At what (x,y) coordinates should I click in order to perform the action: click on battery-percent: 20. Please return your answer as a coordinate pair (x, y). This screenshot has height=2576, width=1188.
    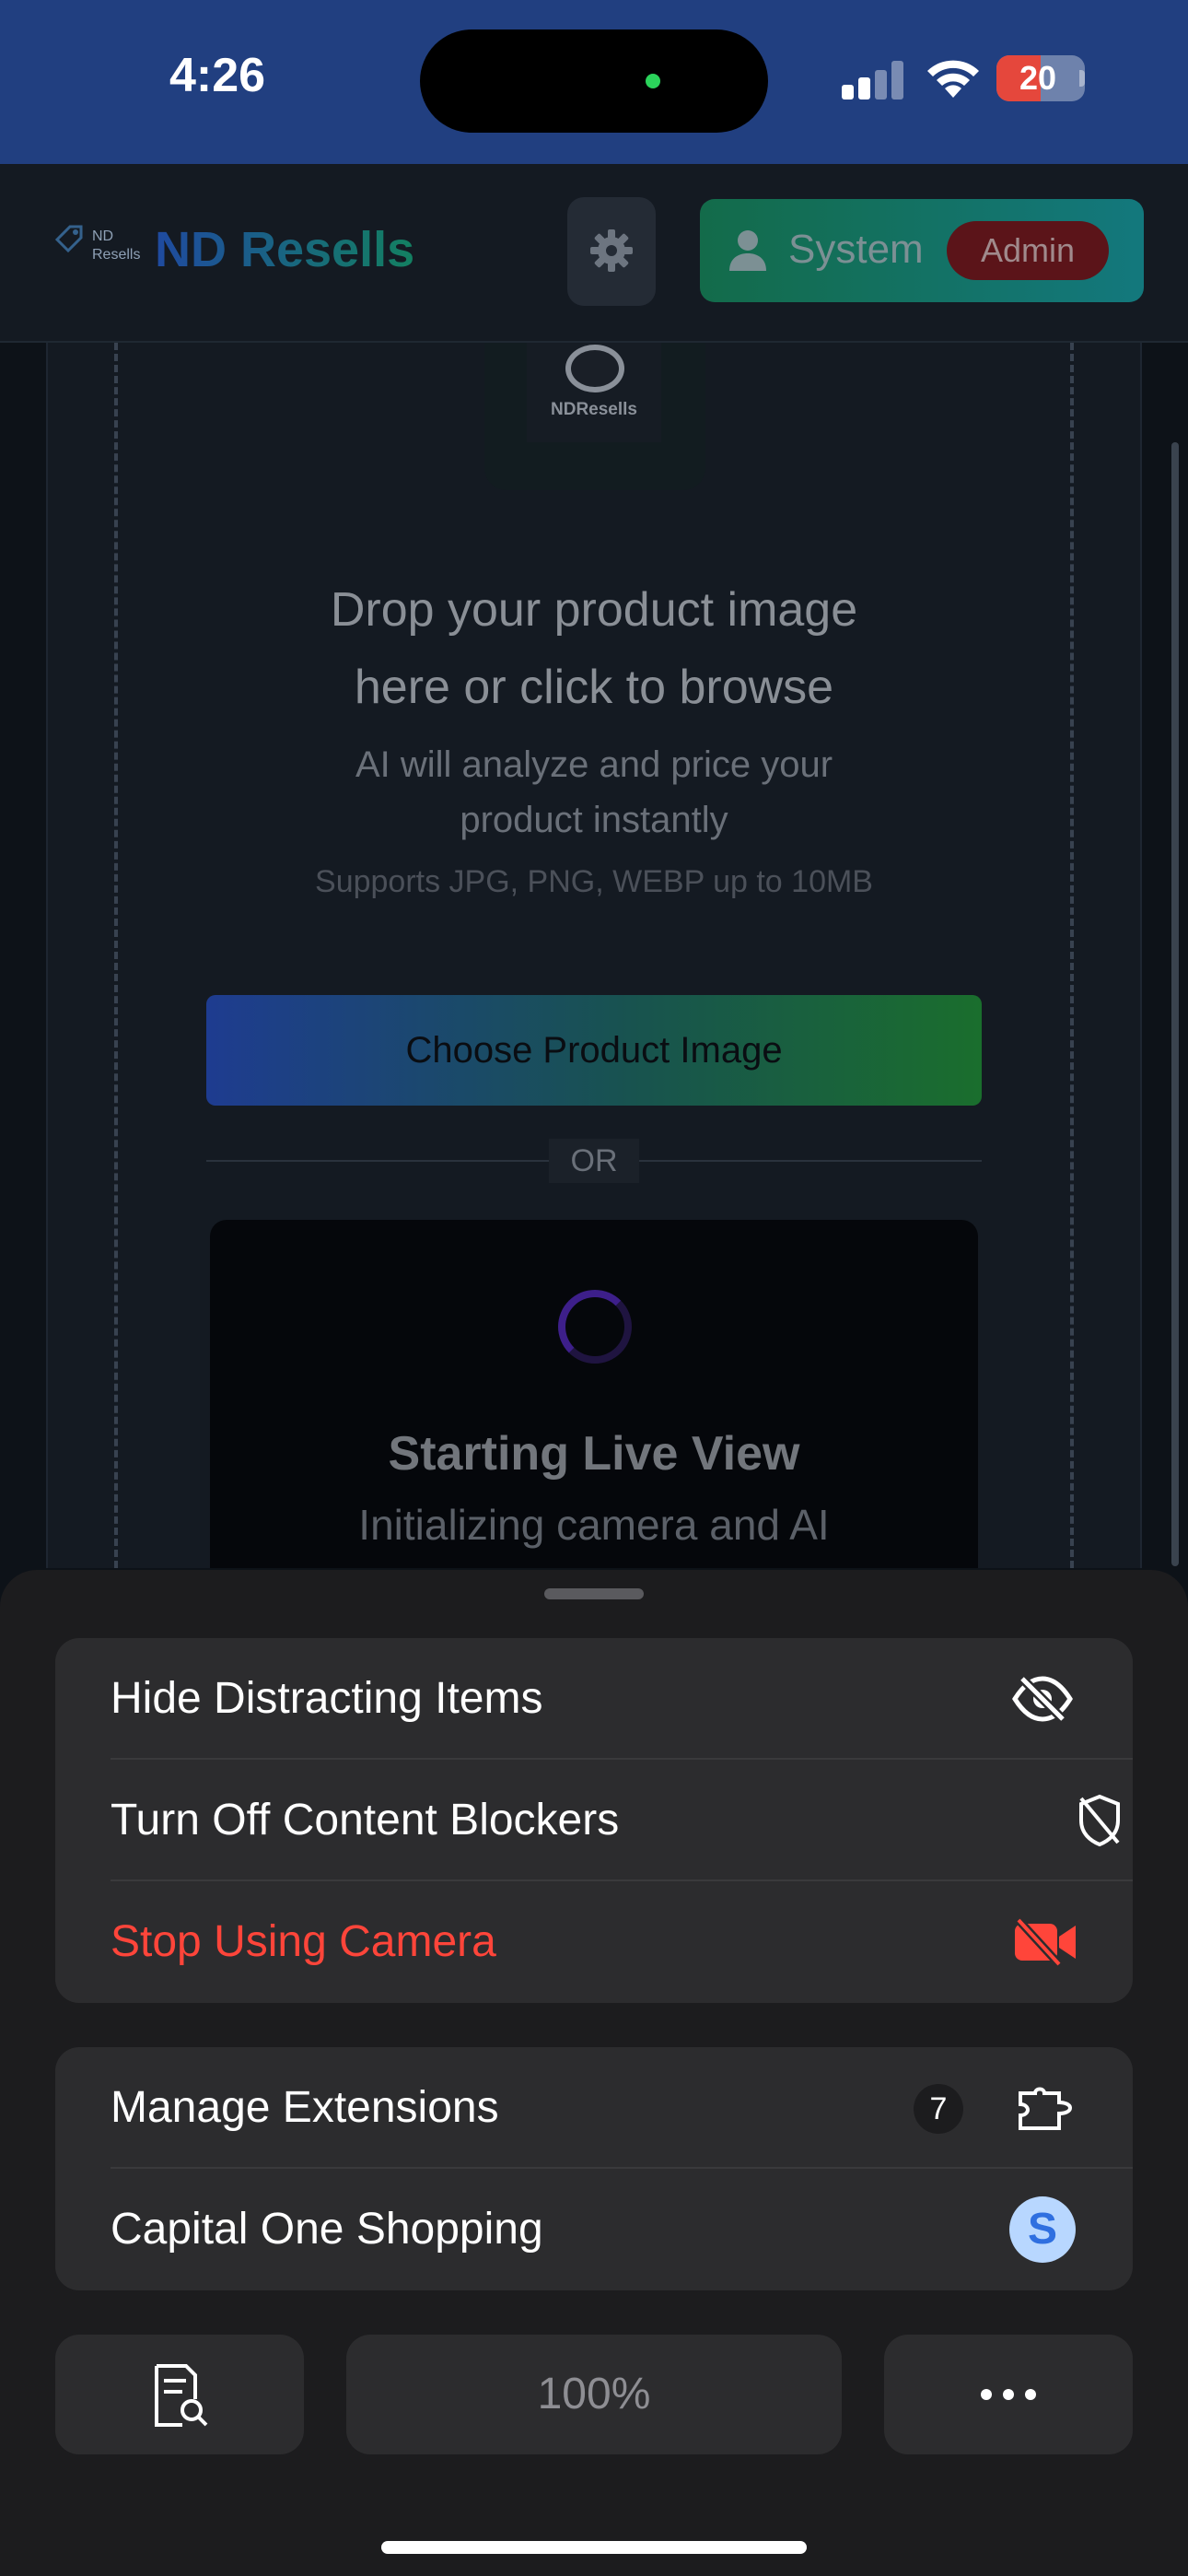
    Looking at the image, I should click on (1038, 78).